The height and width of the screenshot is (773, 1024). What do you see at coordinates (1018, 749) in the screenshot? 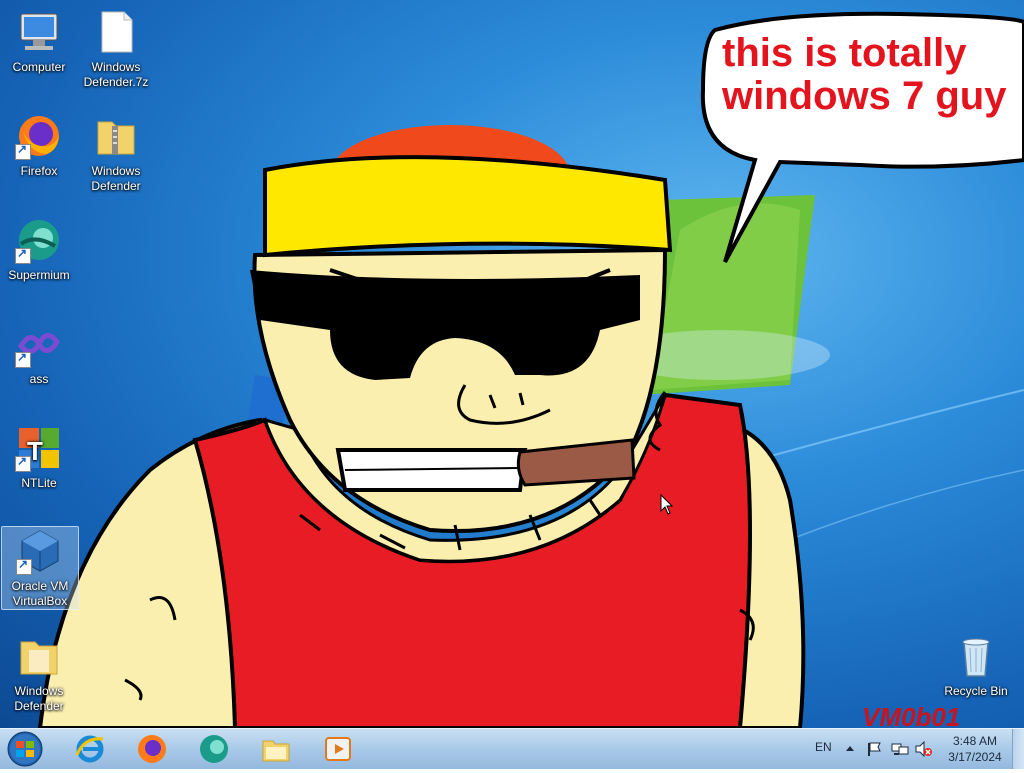
I see `show-desktop-button` at bounding box center [1018, 749].